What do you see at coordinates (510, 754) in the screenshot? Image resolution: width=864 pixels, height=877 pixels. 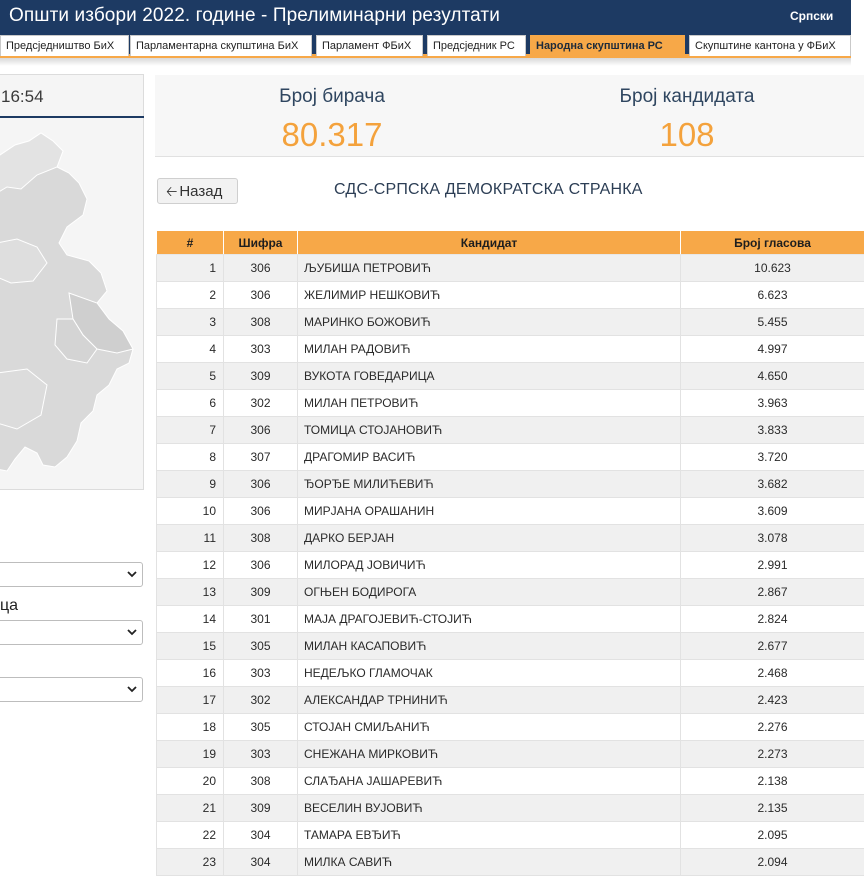 I see `table-row: 19 303 СНЕЖАНА МИРКОВИЋ 2.273` at bounding box center [510, 754].